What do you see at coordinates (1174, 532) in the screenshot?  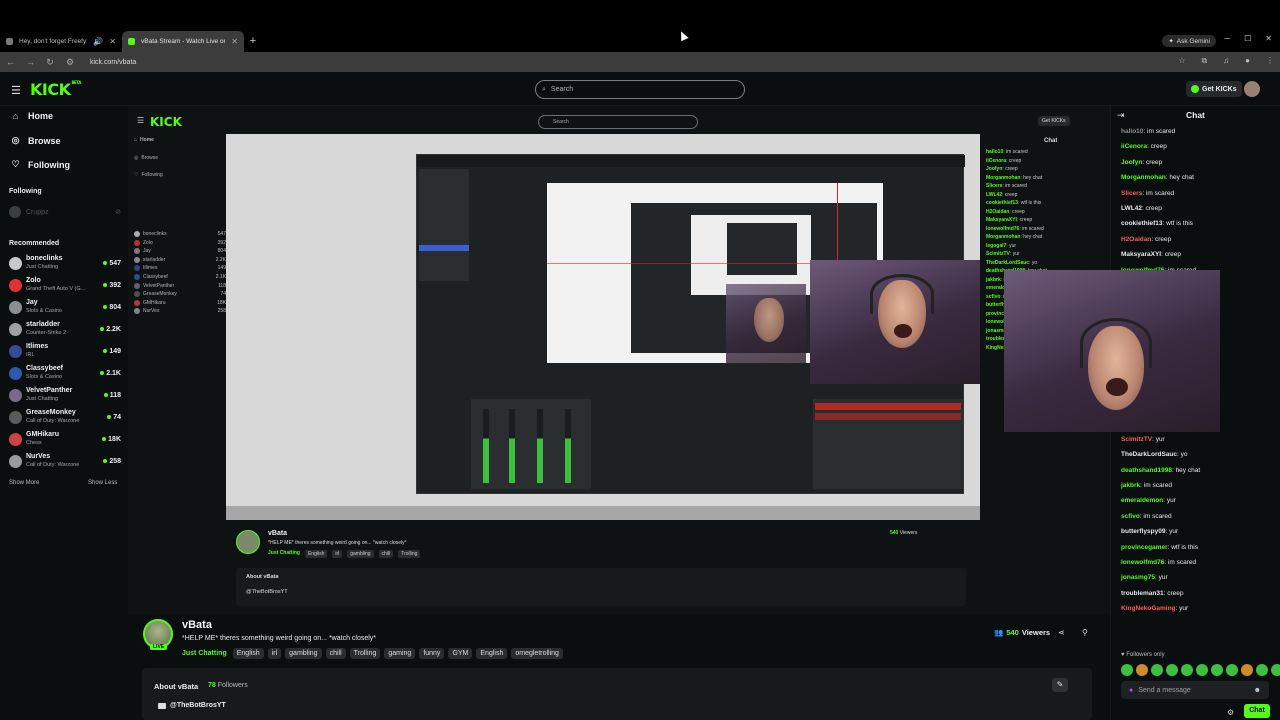 I see `chat-text: yur` at bounding box center [1174, 532].